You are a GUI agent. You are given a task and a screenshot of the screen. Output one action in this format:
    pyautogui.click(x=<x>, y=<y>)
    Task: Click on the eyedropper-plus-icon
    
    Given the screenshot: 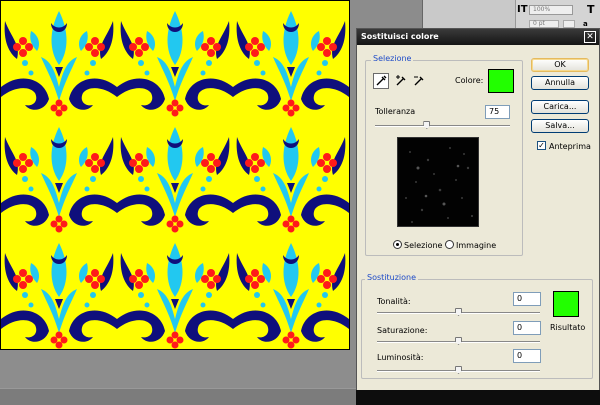 What is the action you would take?
    pyautogui.click(x=401, y=80)
    